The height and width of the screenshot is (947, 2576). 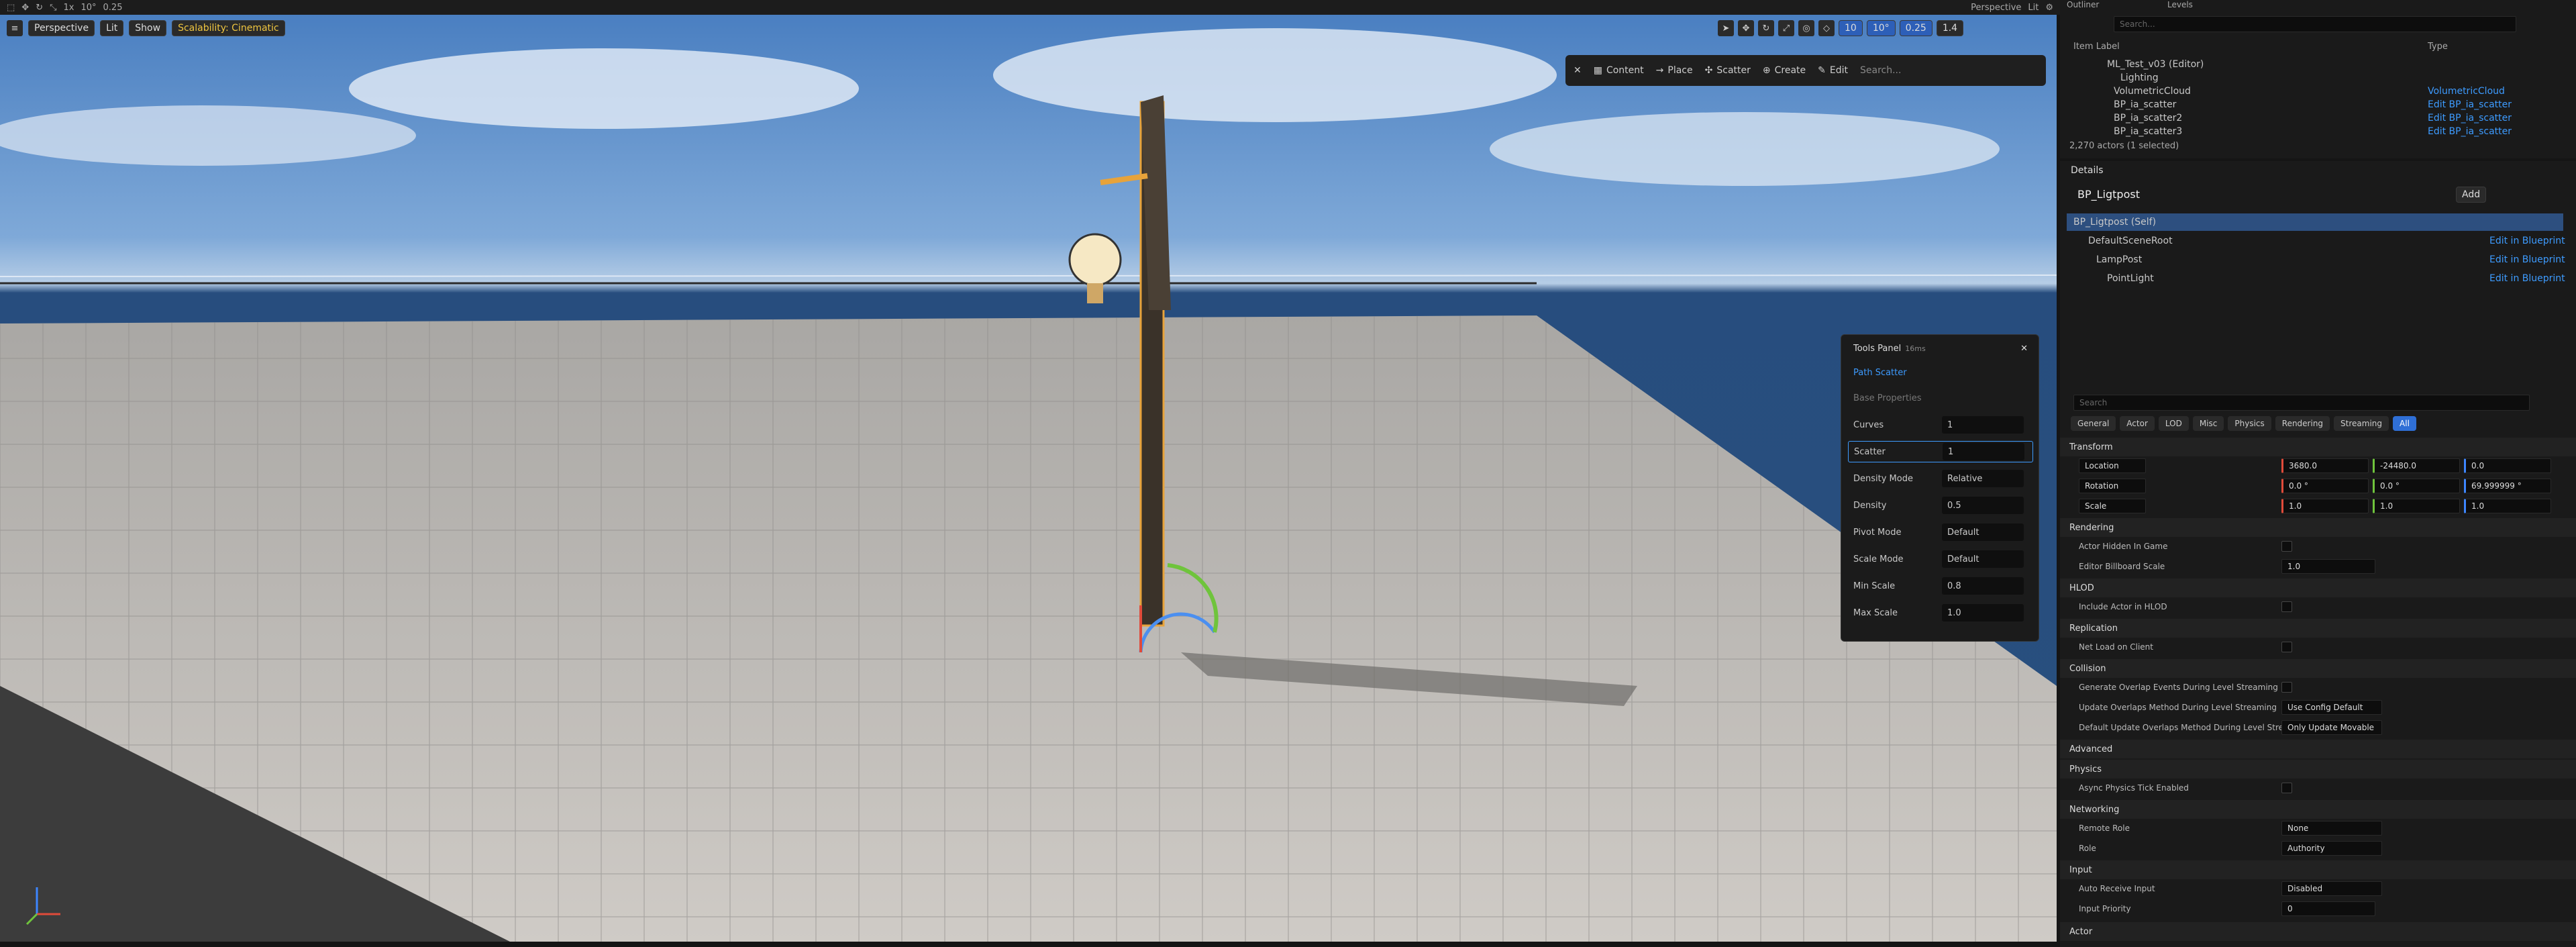 I want to click on details-search: Search, so click(x=2301, y=403).